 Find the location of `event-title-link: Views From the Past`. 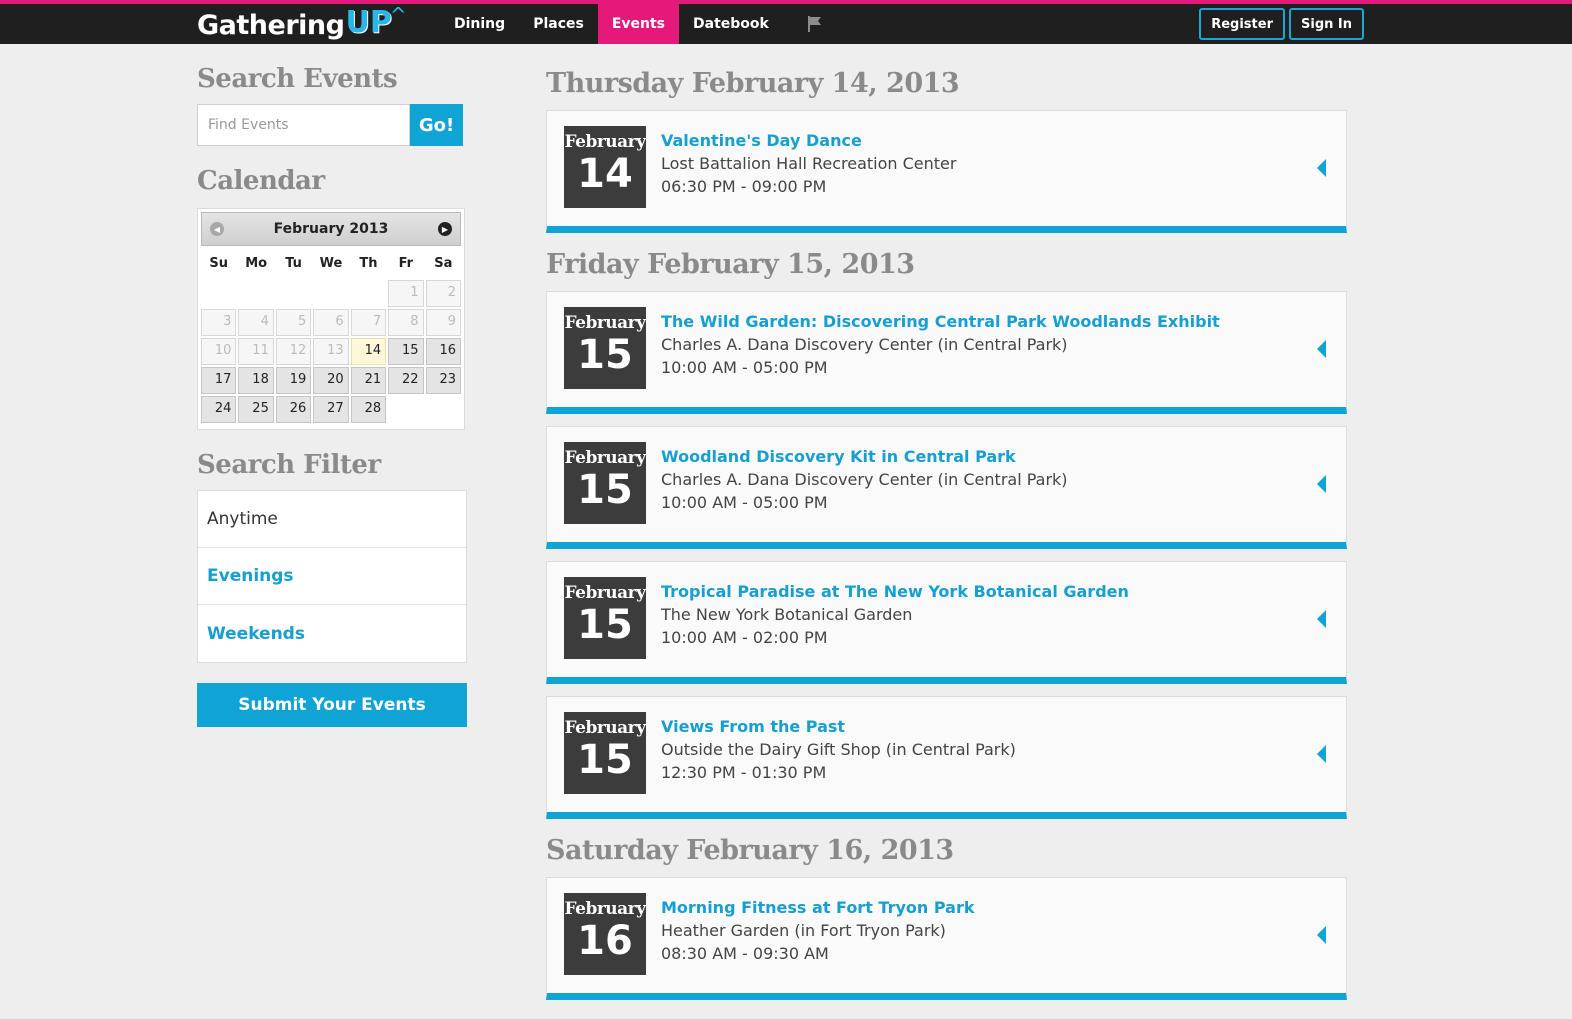

event-title-link: Views From the Past is located at coordinates (838, 728).